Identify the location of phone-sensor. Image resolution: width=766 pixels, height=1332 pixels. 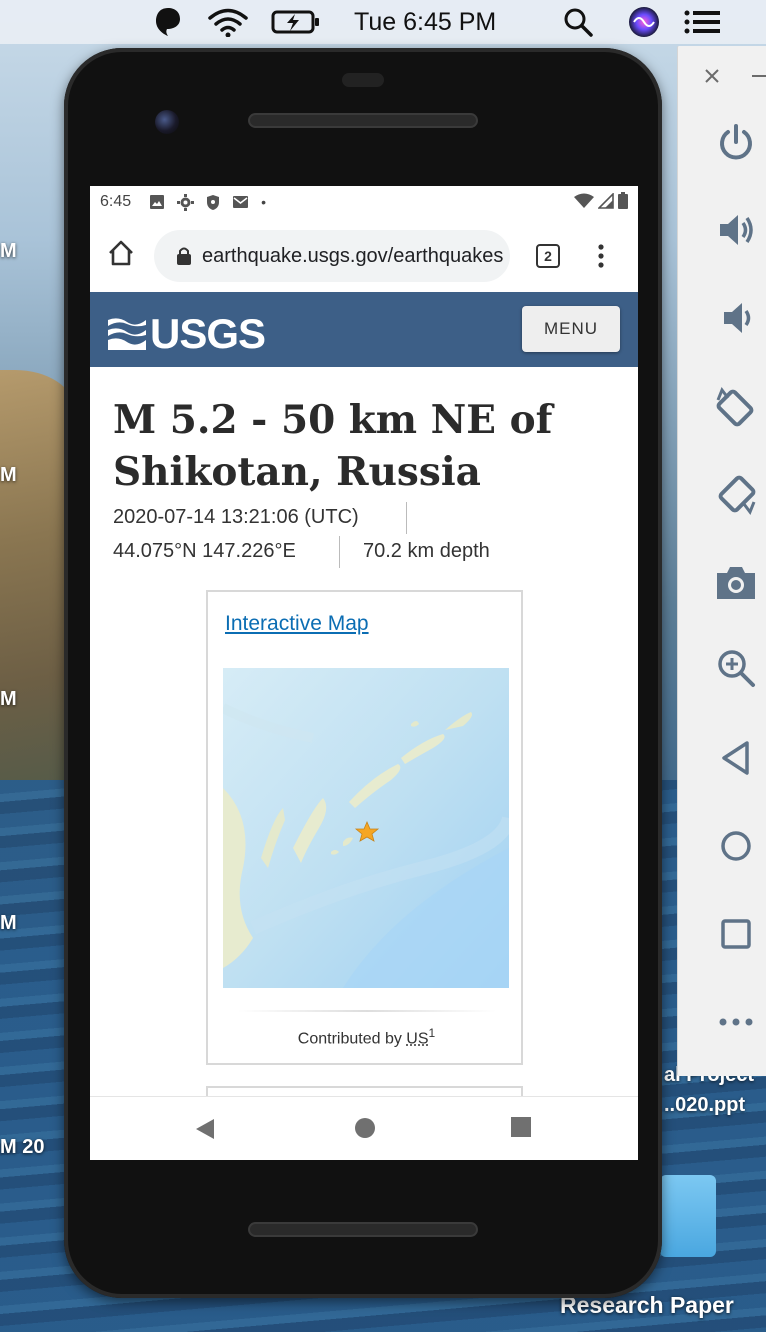
(363, 80).